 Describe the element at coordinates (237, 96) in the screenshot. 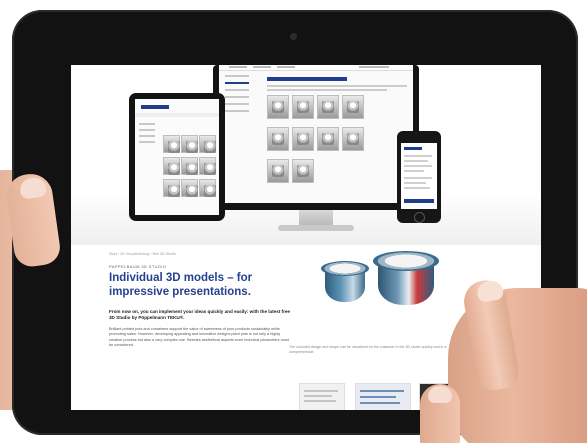

I see `monitor-sidebar` at that location.